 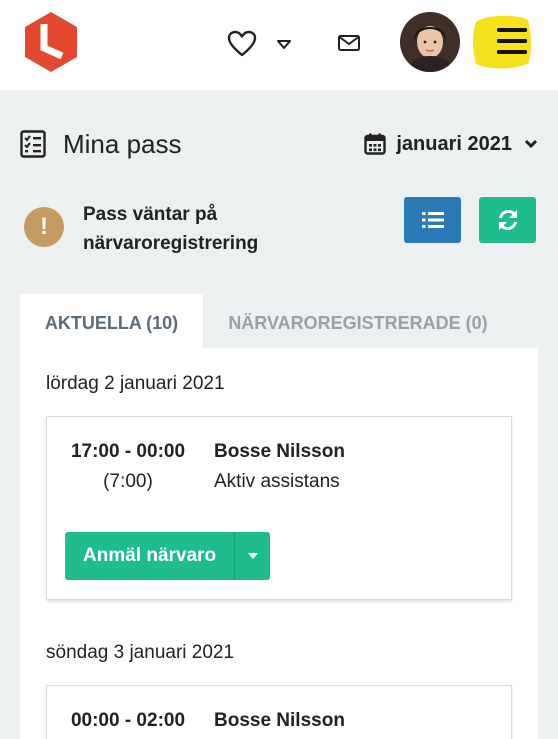 I want to click on refresh-icon, so click(x=507, y=220).